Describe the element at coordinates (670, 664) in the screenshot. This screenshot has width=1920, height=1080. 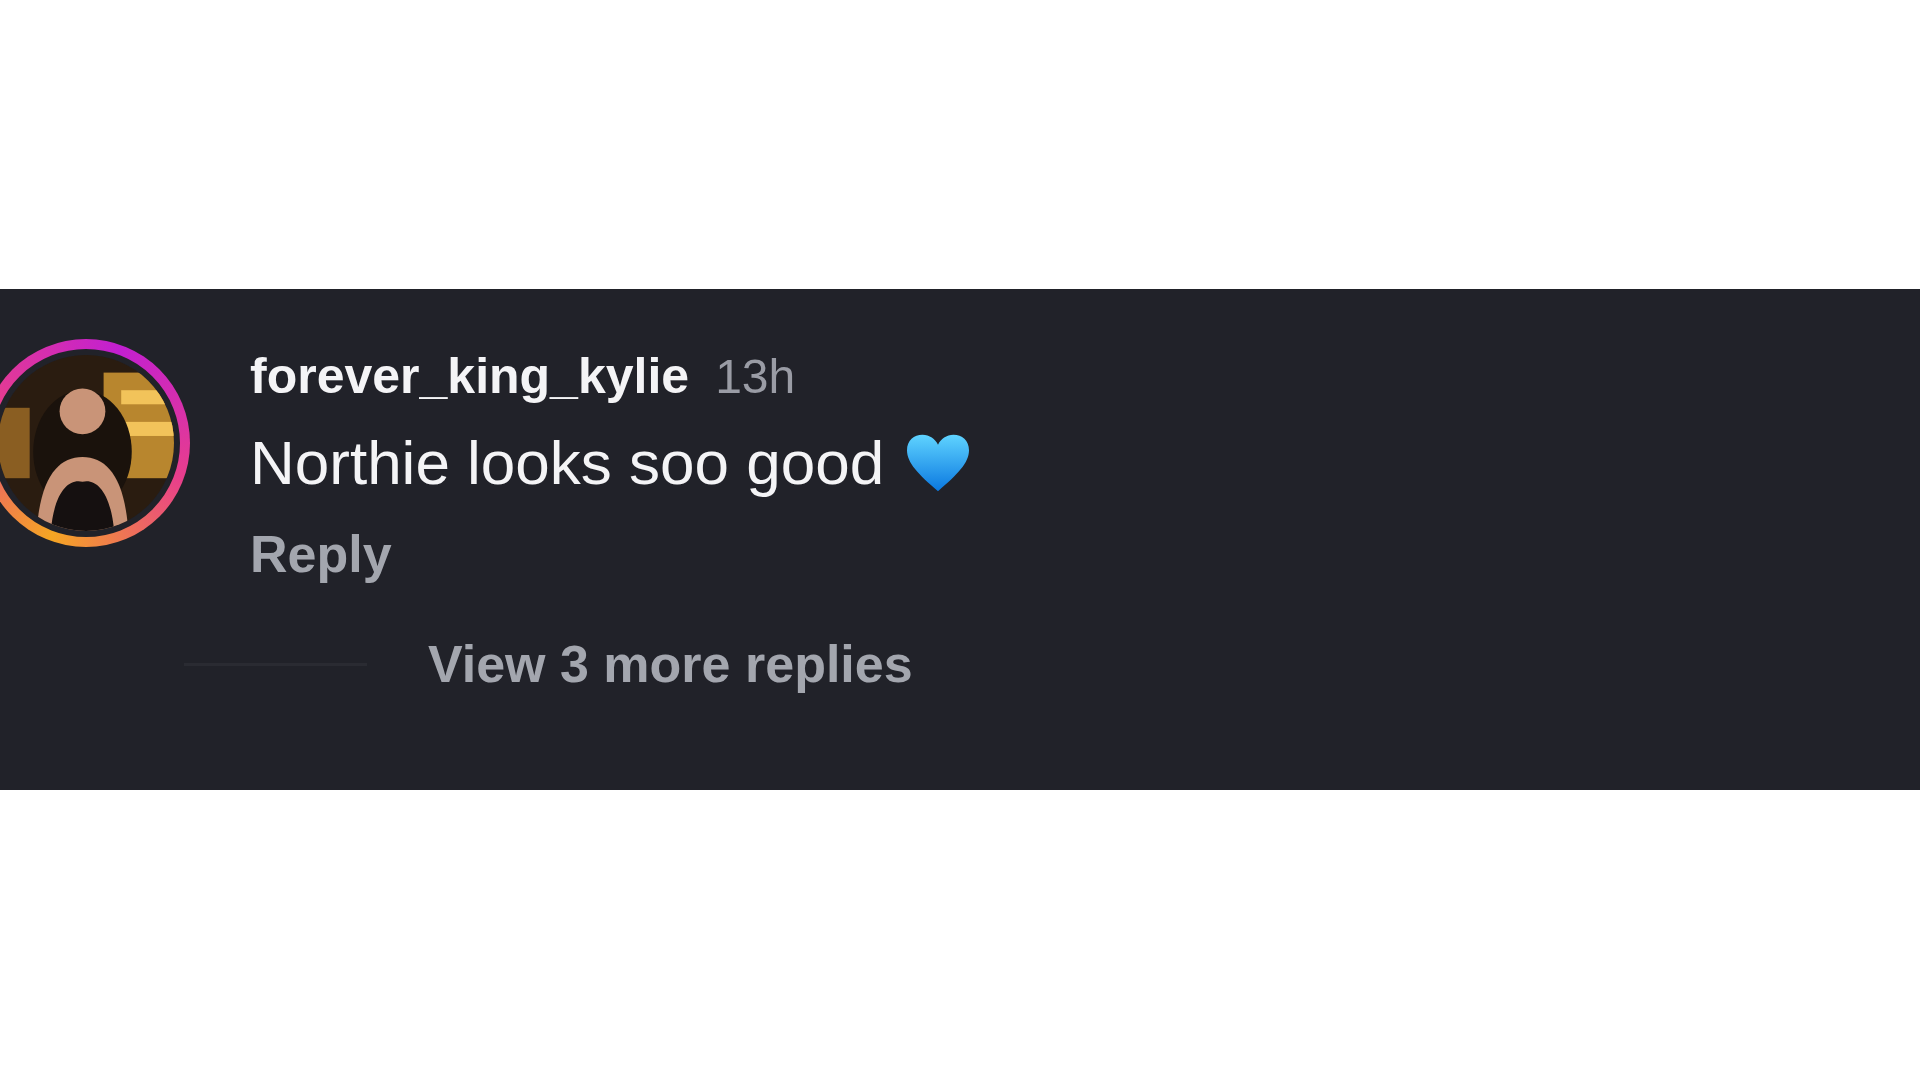
I see `view-replies-button: View 3 more replies` at that location.